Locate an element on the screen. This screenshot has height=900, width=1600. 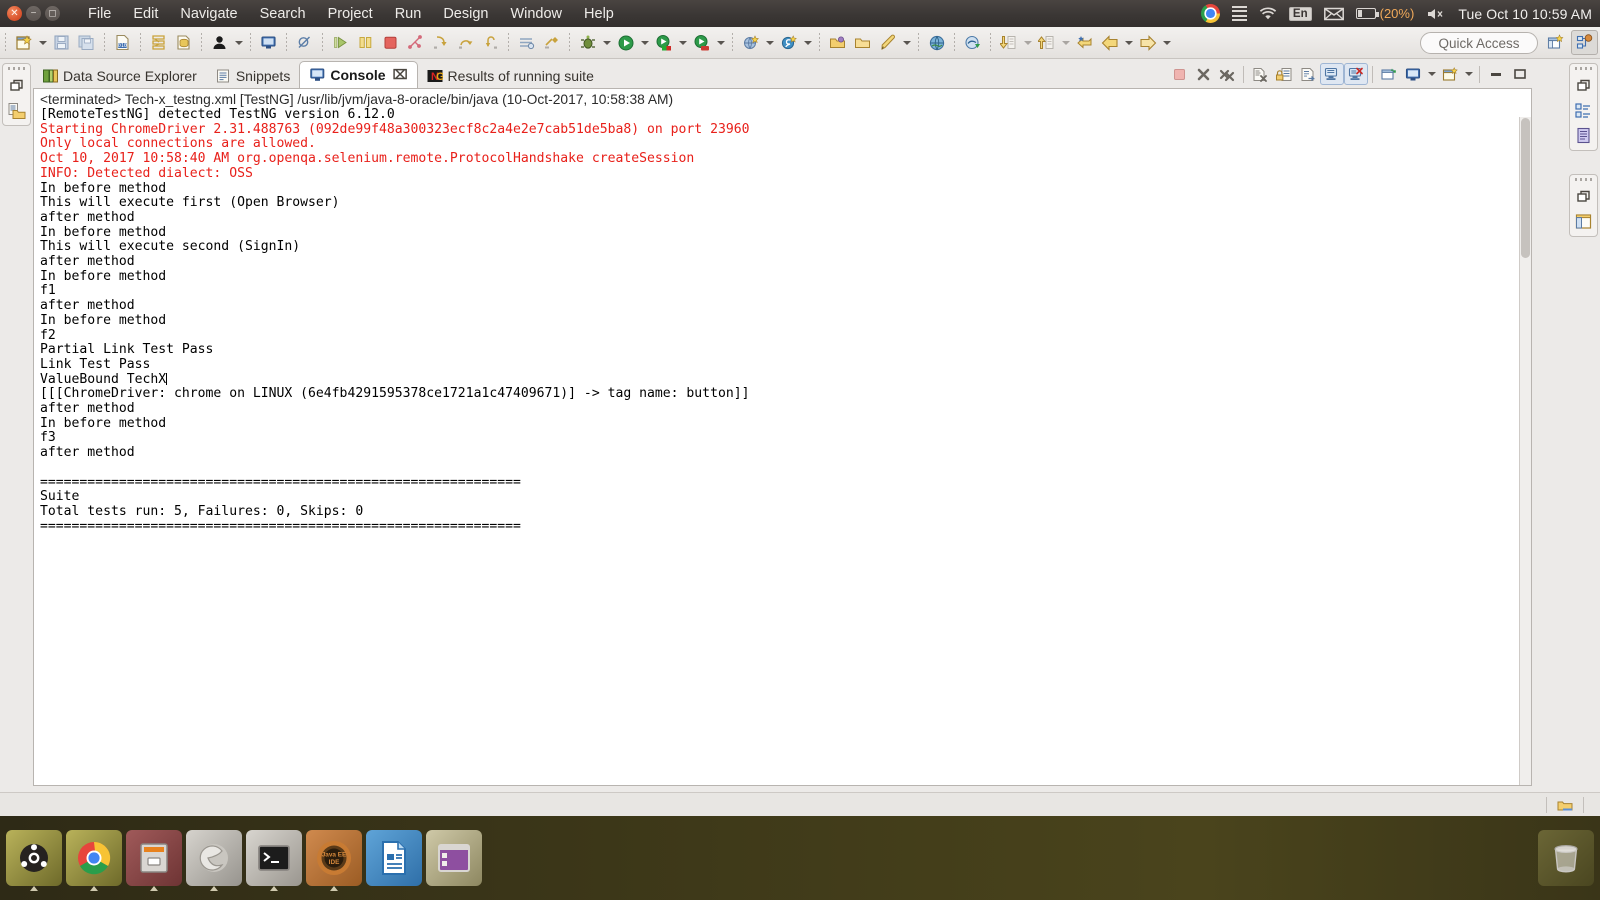
task-list-icon is located at coordinates (1584, 136).